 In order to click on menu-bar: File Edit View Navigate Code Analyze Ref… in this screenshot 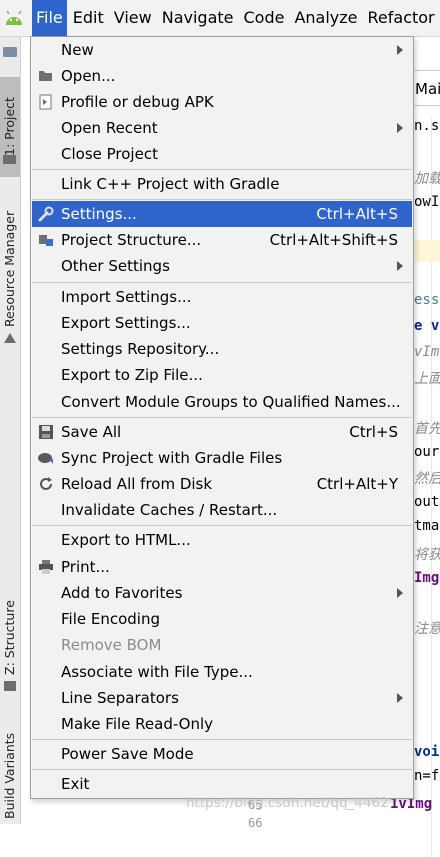, I will do `click(220, 18)`.